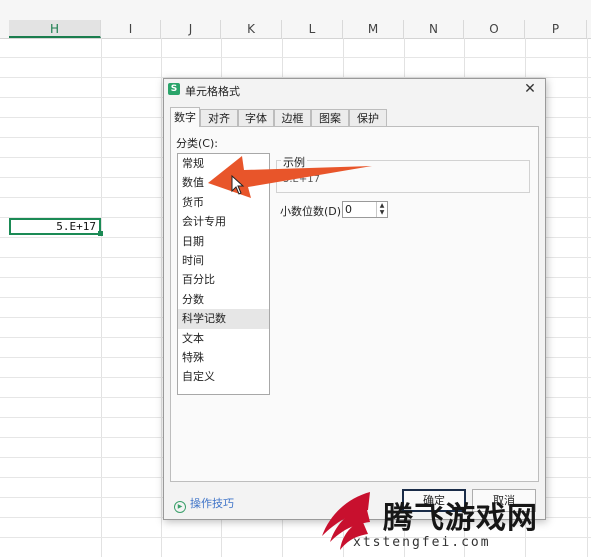  I want to click on dialog-titlebar: S 单元格格式 ✕, so click(354, 90).